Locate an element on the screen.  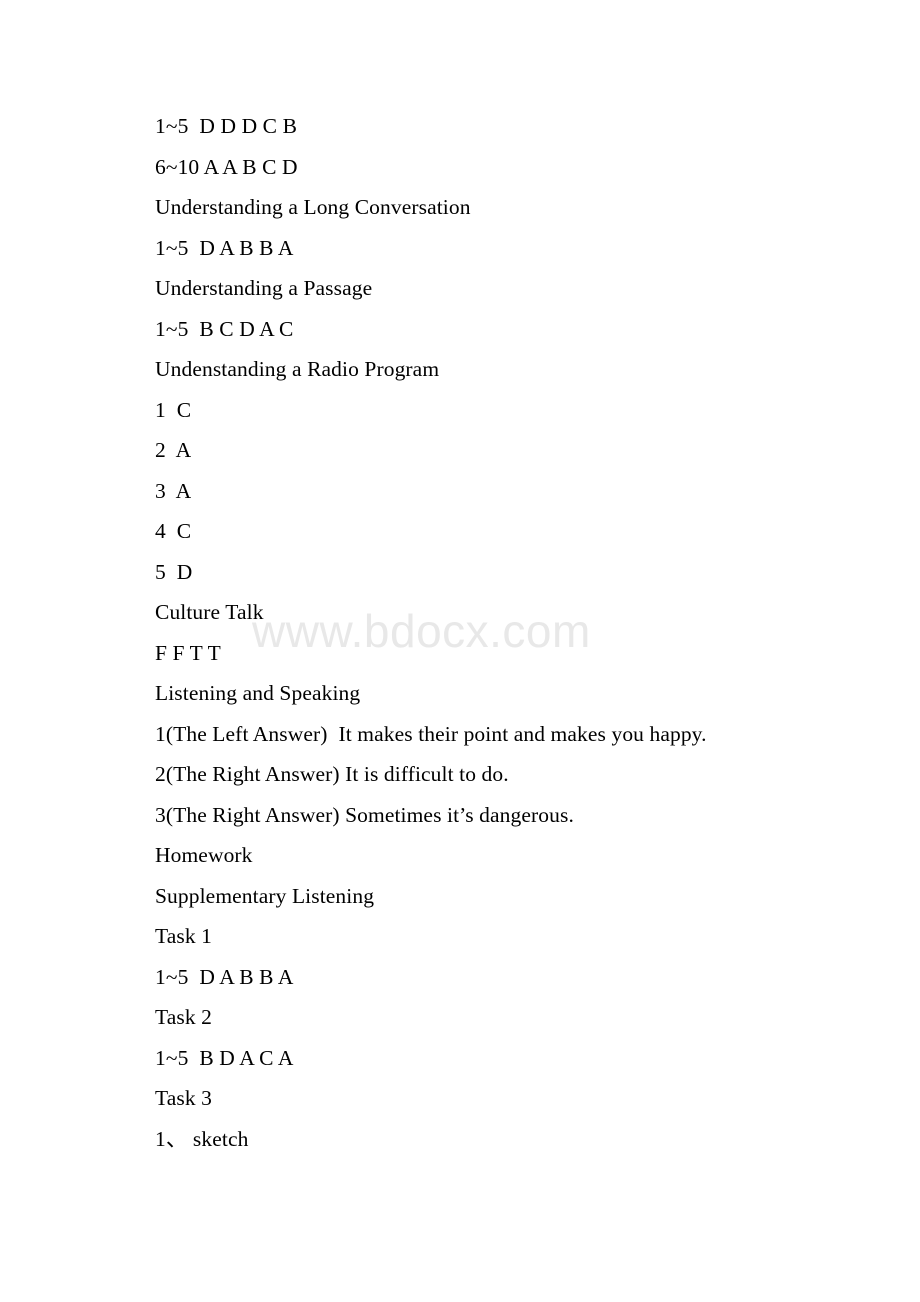
section-heading: Task 1 is located at coordinates (184, 936).